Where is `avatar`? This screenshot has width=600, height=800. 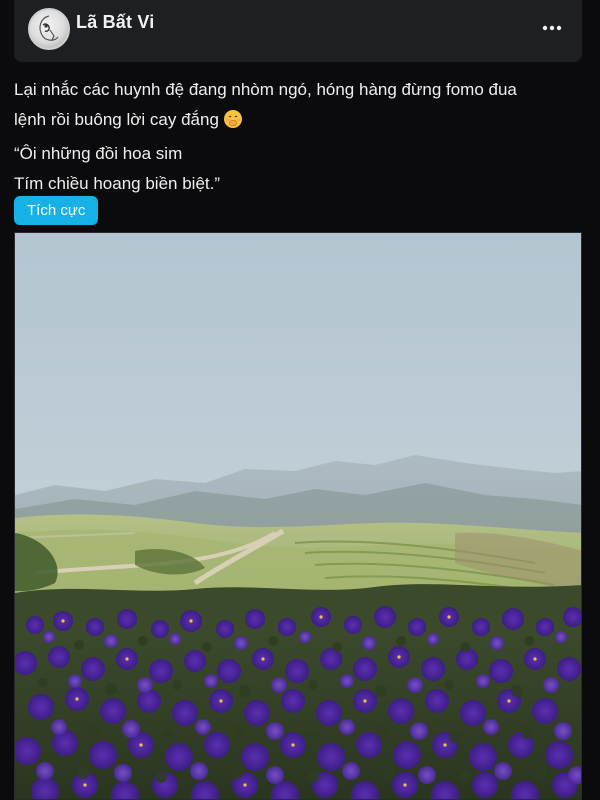
avatar is located at coordinates (49, 29).